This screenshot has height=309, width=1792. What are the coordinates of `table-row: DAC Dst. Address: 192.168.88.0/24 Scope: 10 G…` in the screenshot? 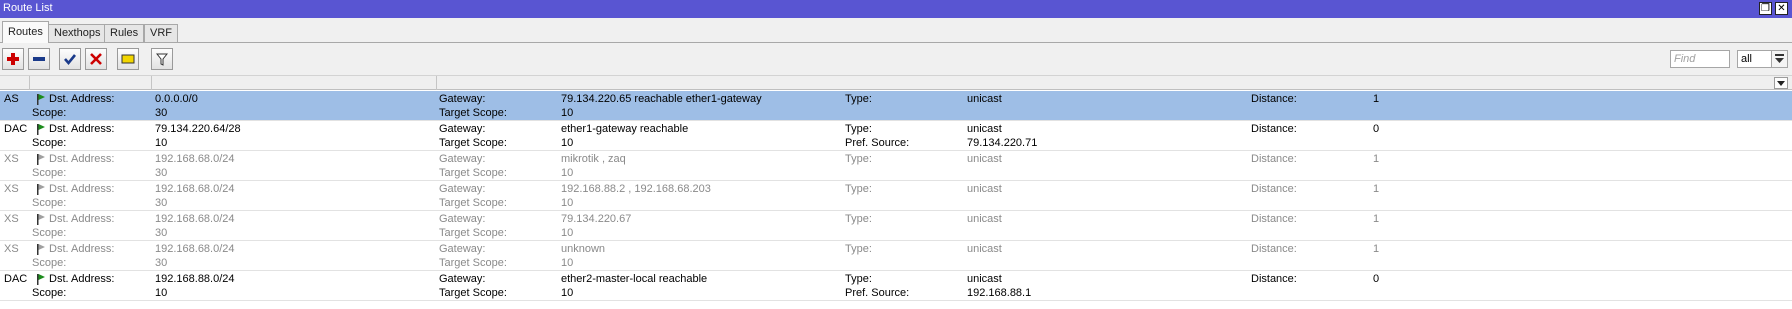 It's located at (896, 286).